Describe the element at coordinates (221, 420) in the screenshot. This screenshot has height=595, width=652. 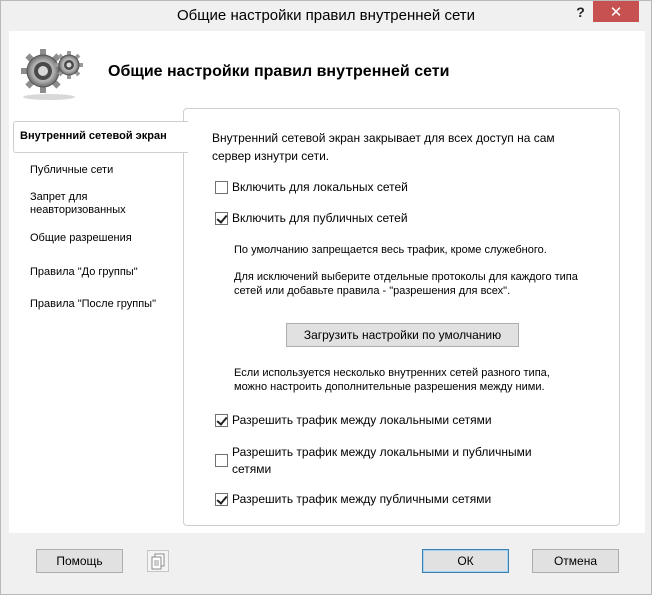
I see `allow-local-local-checkbox` at that location.